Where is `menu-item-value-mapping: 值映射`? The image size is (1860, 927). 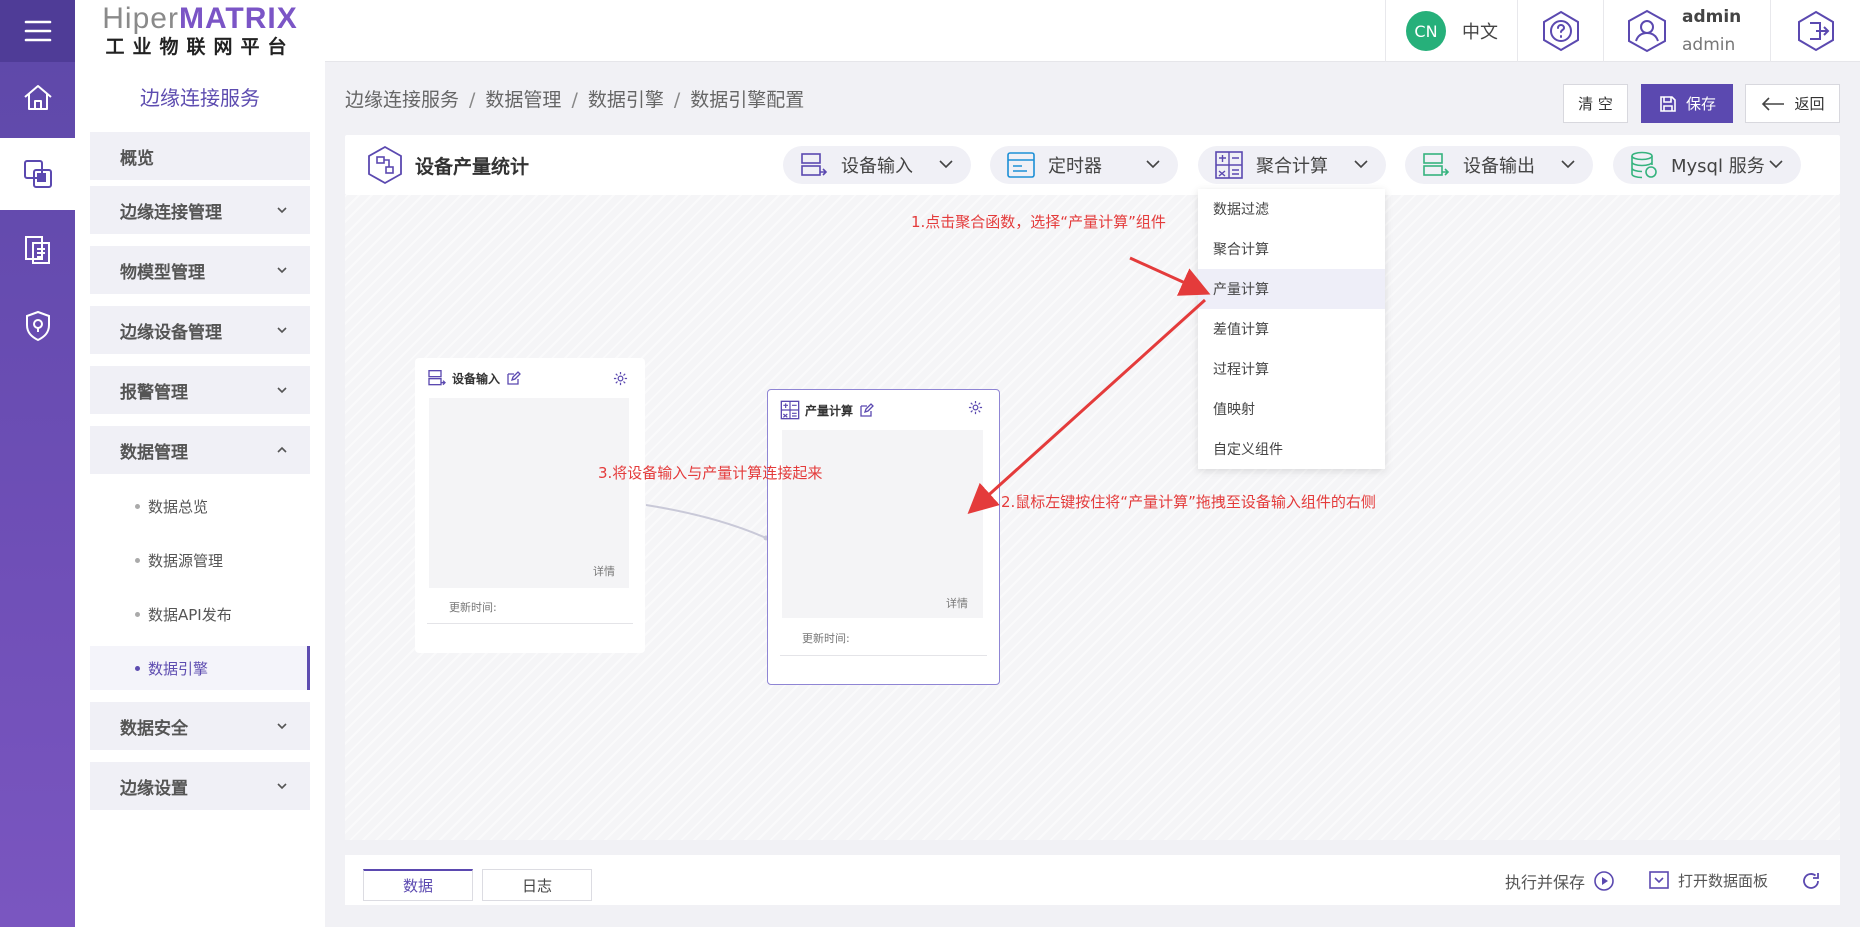
menu-item-value-mapping: 值映射 is located at coordinates (1291, 409).